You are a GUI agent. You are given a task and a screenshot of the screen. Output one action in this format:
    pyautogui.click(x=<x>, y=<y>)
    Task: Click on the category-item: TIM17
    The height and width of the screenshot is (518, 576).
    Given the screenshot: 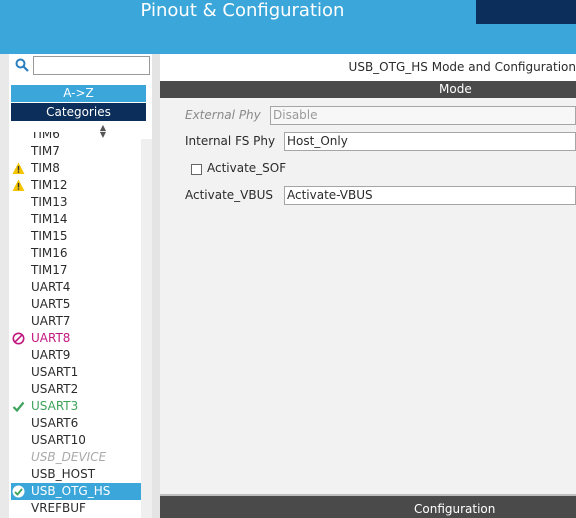 What is the action you would take?
    pyautogui.click(x=76, y=270)
    